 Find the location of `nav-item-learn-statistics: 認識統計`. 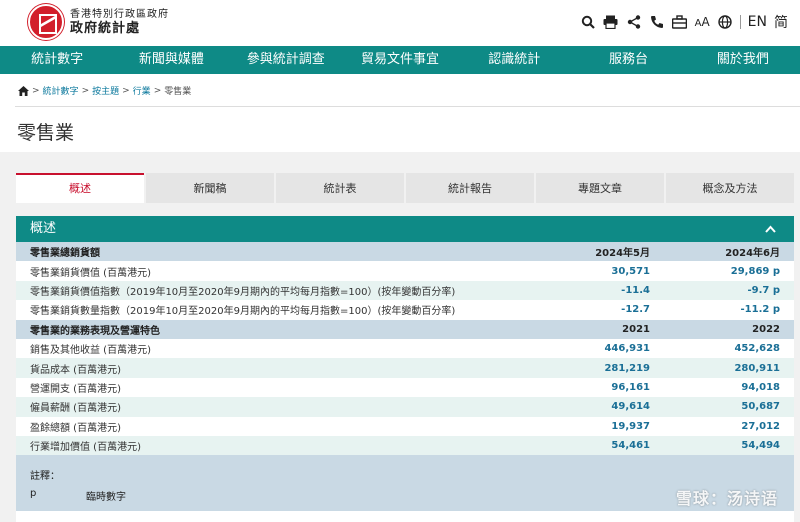

nav-item-learn-statistics: 認識統計 is located at coordinates (514, 60).